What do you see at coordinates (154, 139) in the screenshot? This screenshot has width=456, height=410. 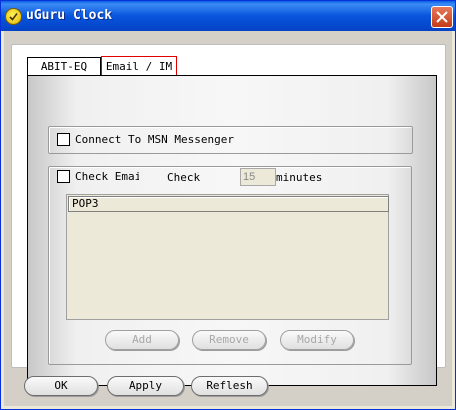 I see `msn-label: Connect To MSN Messenger` at bounding box center [154, 139].